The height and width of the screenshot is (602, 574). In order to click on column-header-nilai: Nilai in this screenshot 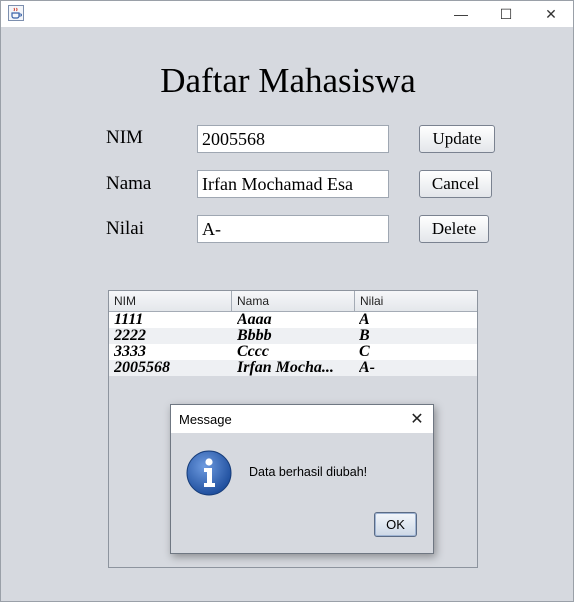, I will do `click(416, 301)`.